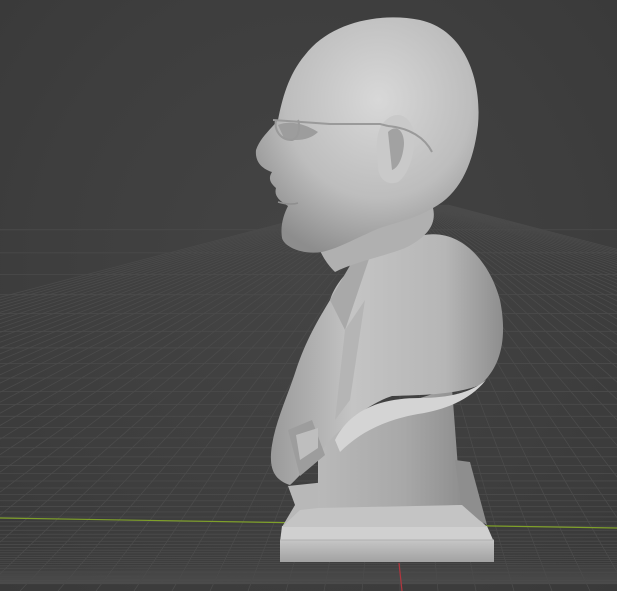 The width and height of the screenshot is (617, 591). Describe the element at coordinates (387, 544) in the screenshot. I see `base-plinth` at that location.